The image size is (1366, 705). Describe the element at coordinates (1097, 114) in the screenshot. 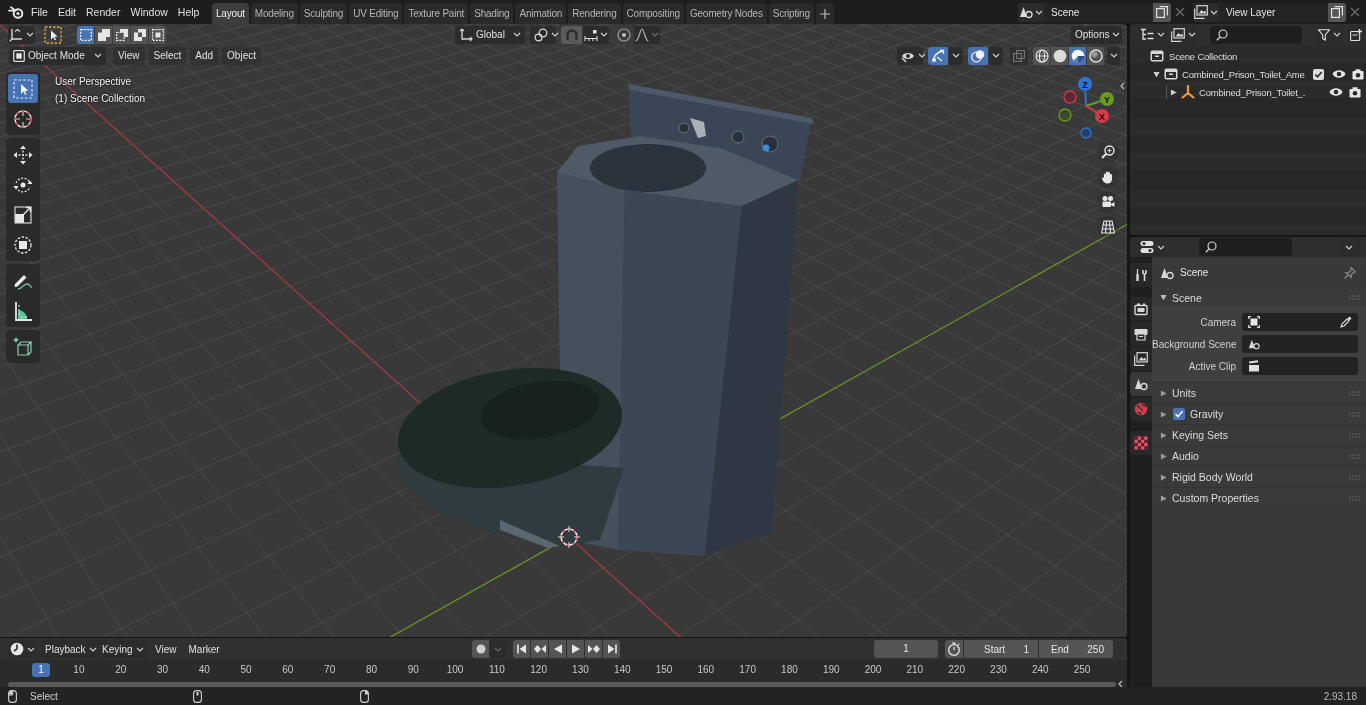

I see `axis-handle: X` at that location.